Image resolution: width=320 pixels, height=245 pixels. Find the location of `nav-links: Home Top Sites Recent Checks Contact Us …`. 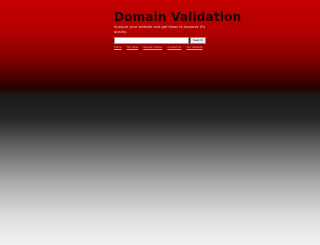

nav-links: Home Top Sites Recent Checks Contact Us … is located at coordinates (169, 47).